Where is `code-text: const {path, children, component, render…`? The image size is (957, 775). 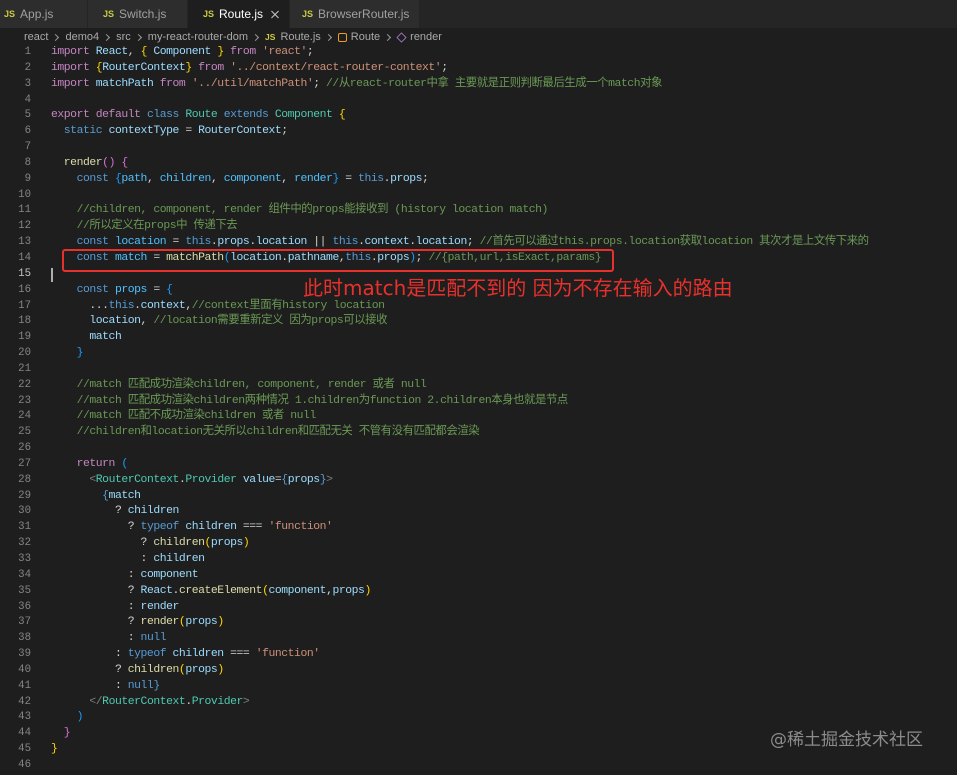
code-text: const {path, children, component, render… is located at coordinates (240, 180).